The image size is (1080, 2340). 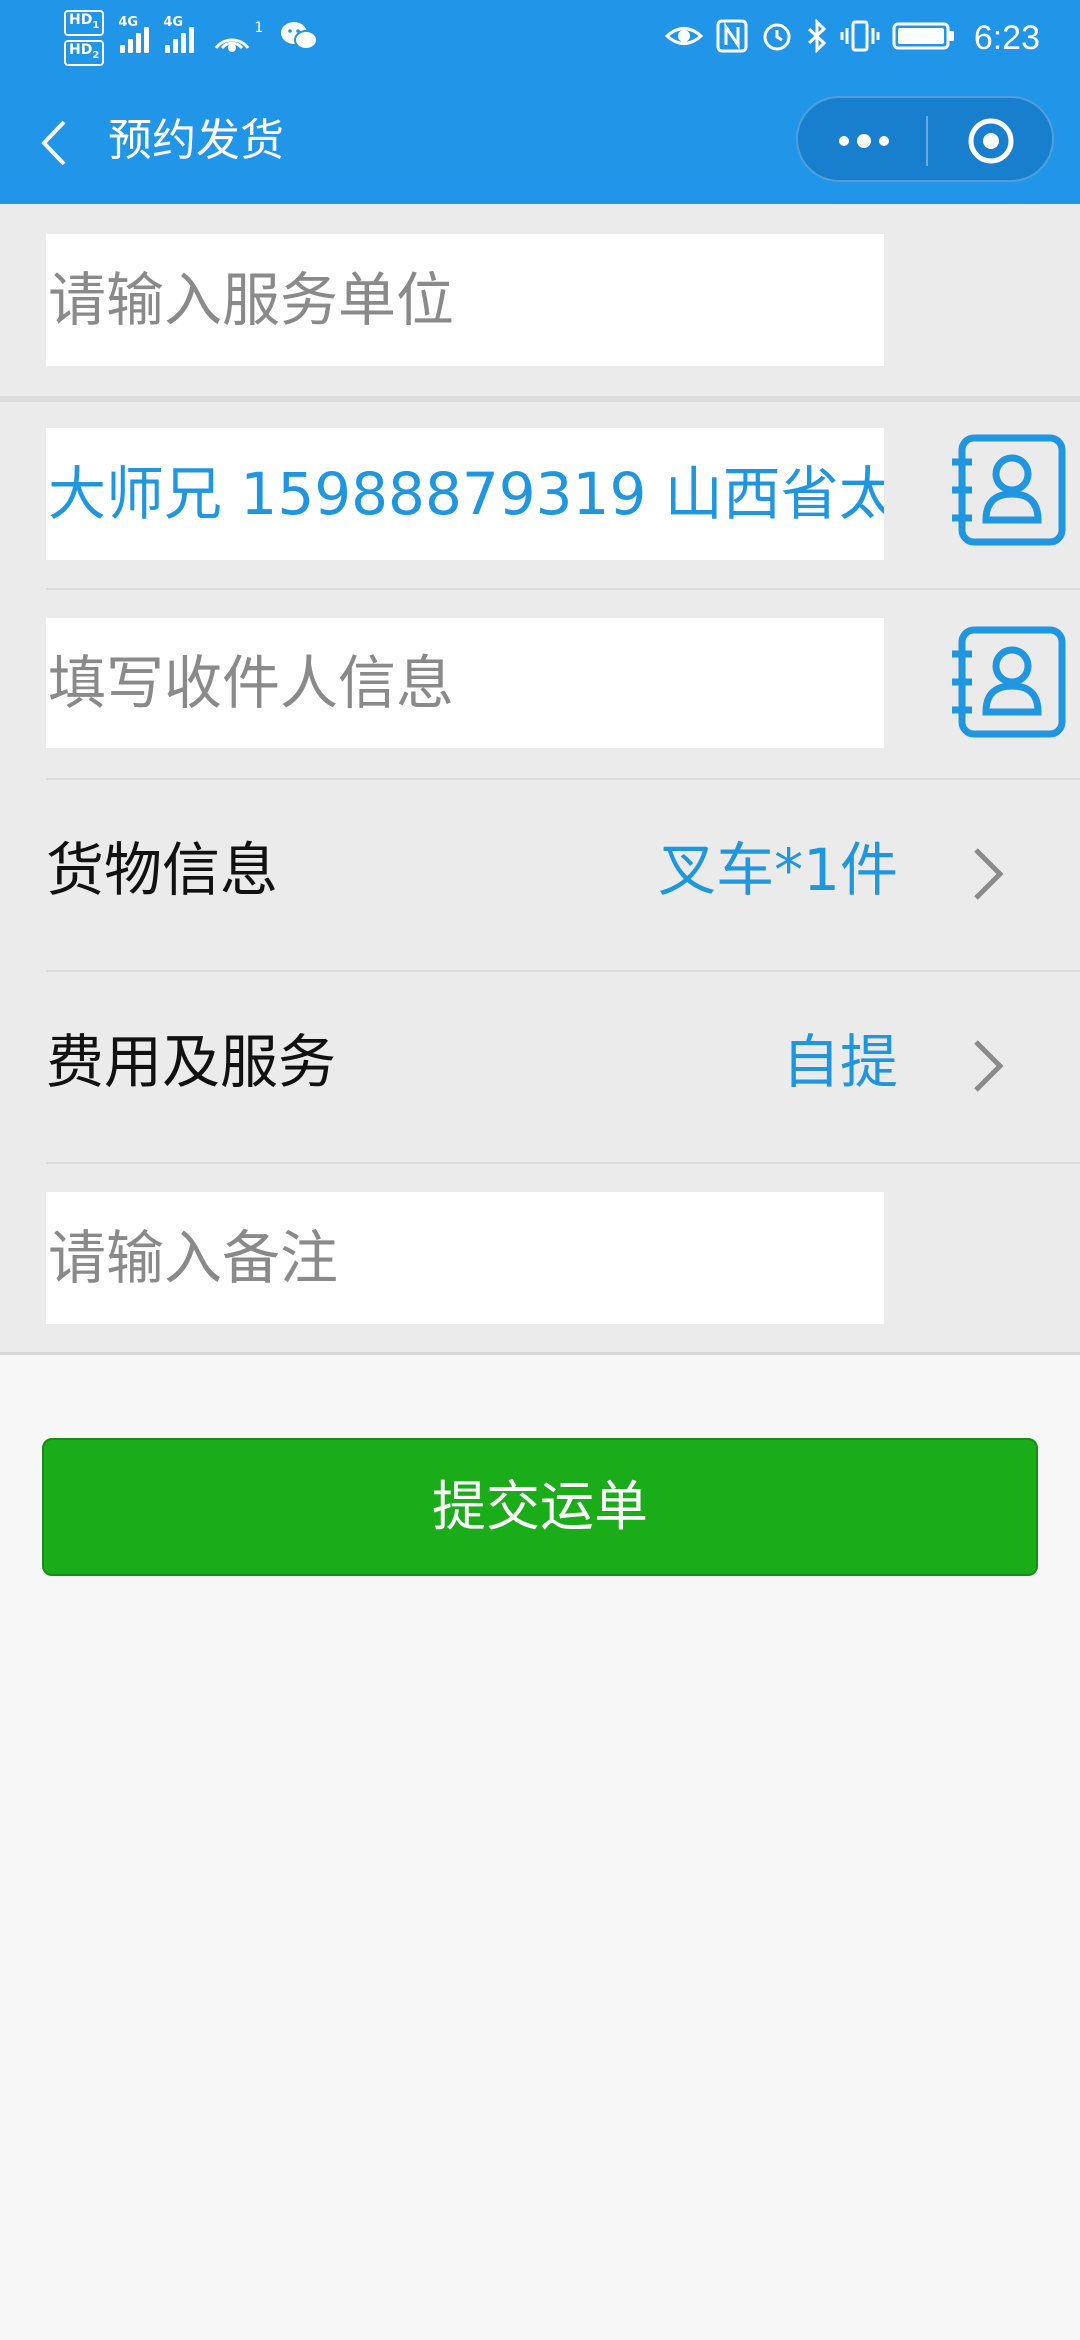 I want to click on more-dots-icon, so click(x=864, y=141).